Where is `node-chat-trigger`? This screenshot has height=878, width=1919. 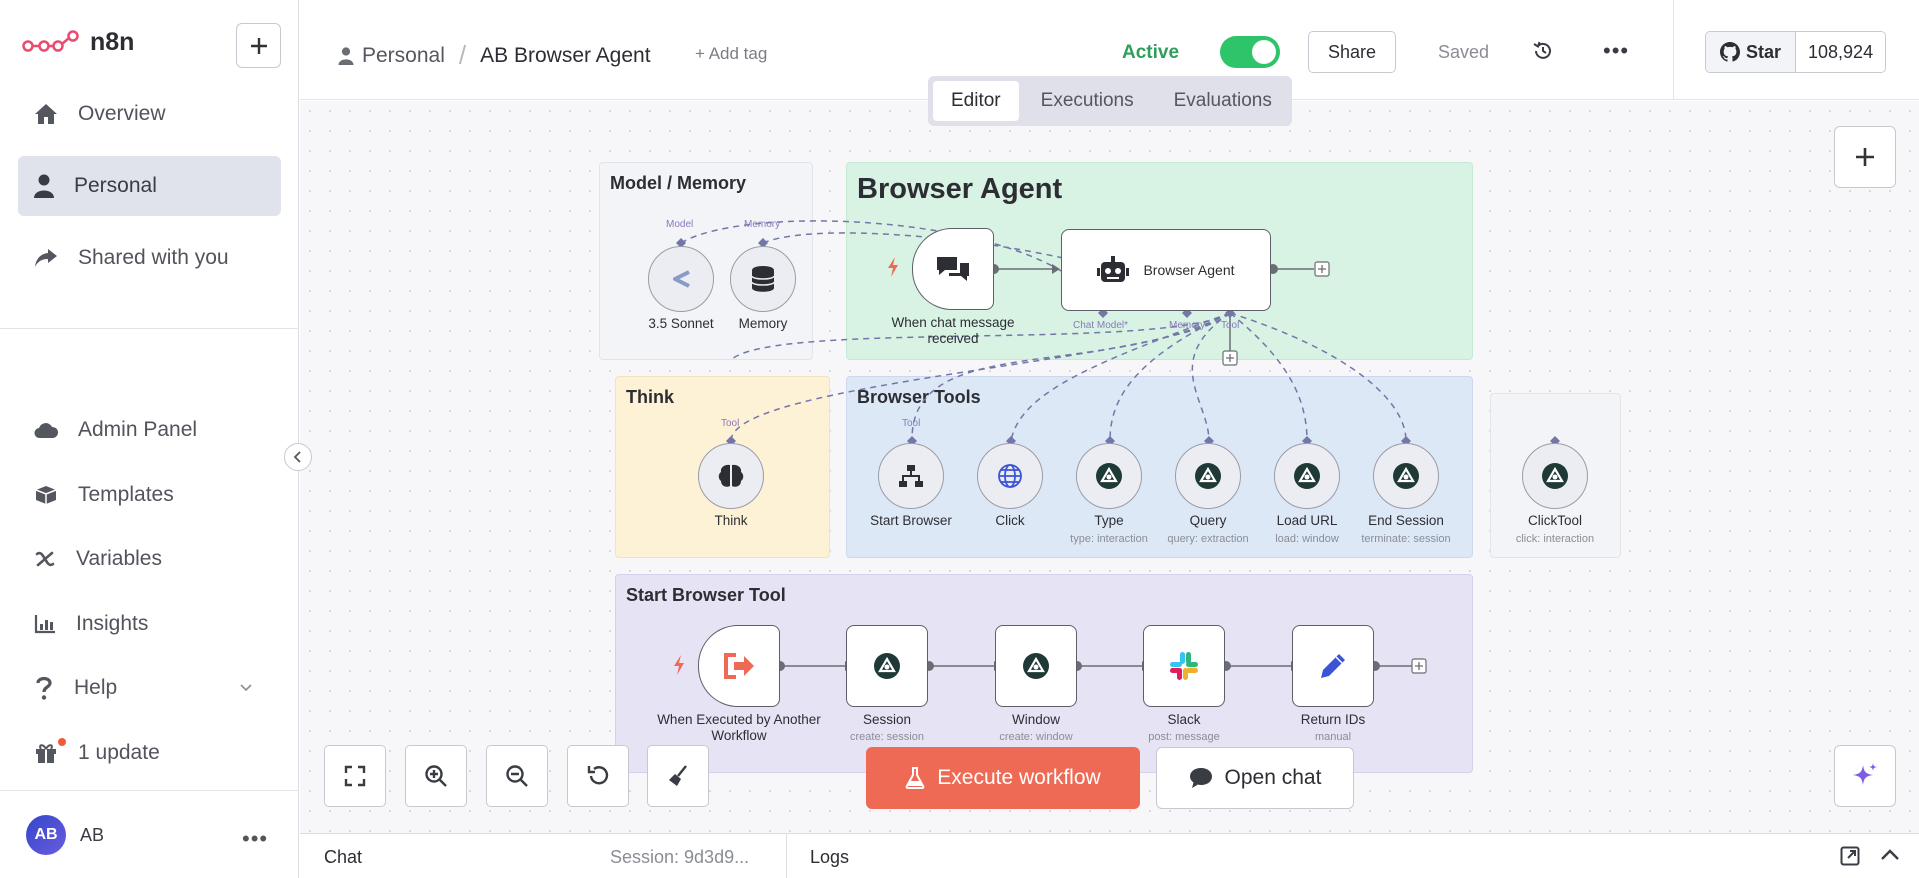
node-chat-trigger is located at coordinates (953, 269).